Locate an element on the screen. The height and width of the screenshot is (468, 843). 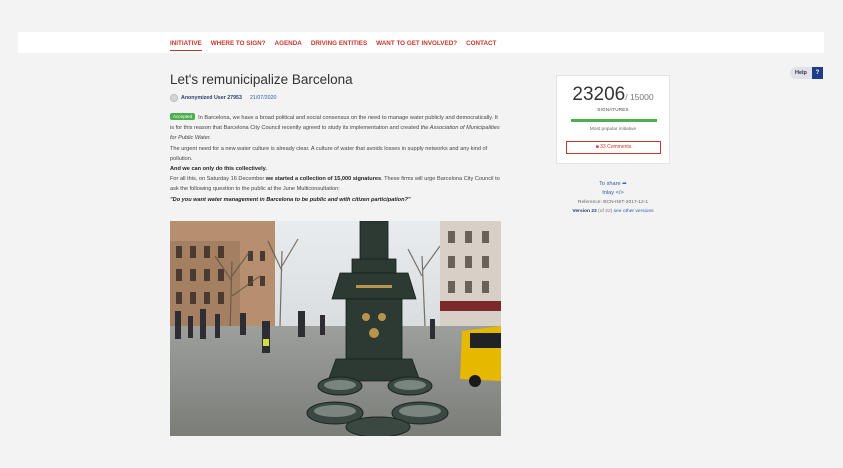
help-button: Help ? is located at coordinates (806, 73).